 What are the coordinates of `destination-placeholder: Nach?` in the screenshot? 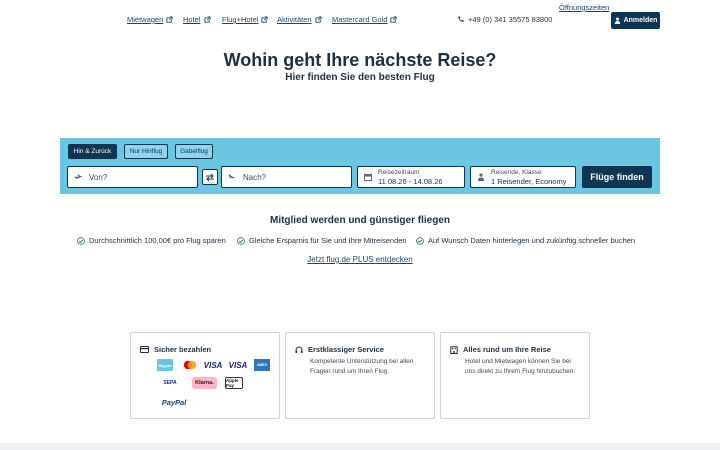 It's located at (255, 177).